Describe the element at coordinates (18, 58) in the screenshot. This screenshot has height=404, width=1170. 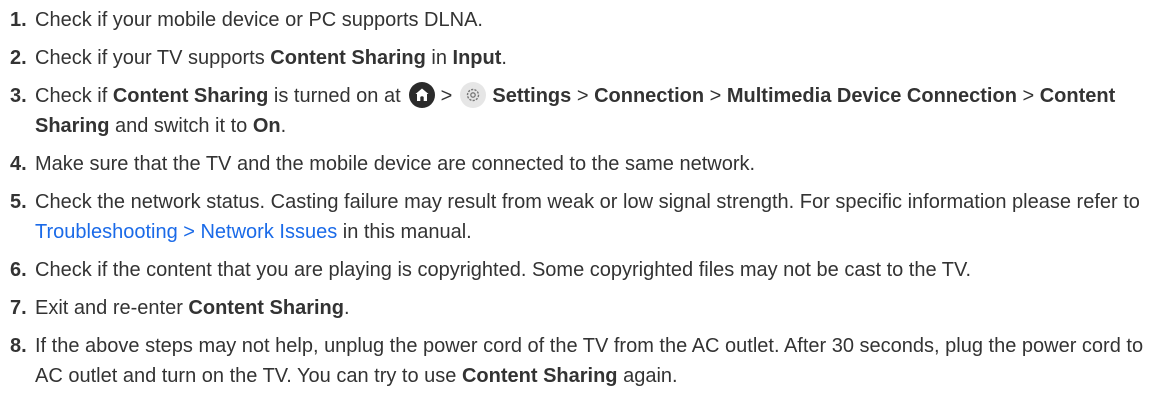
I see `step-number: 2.` at that location.